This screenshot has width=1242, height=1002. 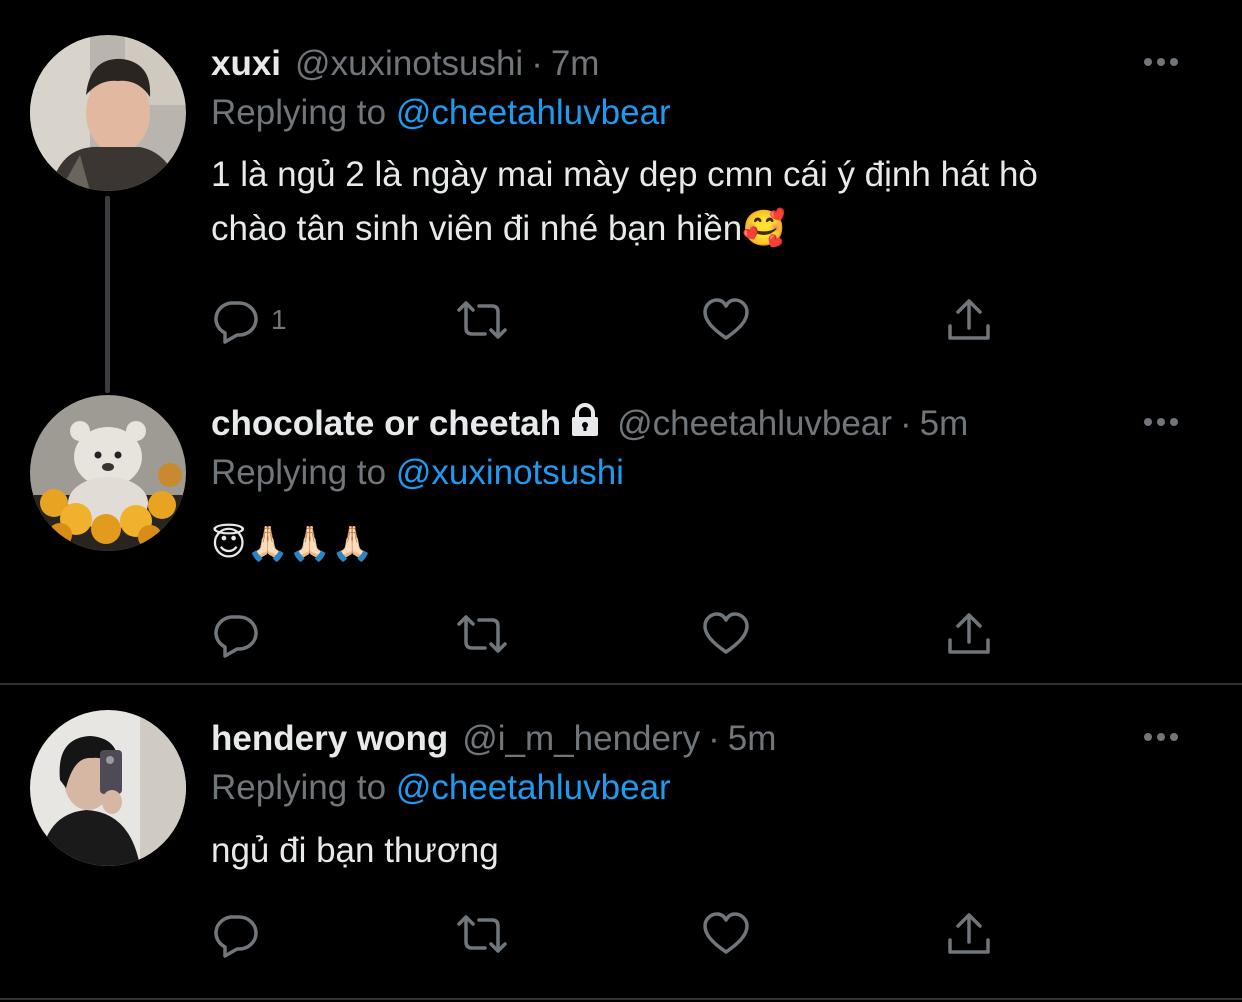 What do you see at coordinates (611, 320) in the screenshot?
I see `tweet-actions: 1` at bounding box center [611, 320].